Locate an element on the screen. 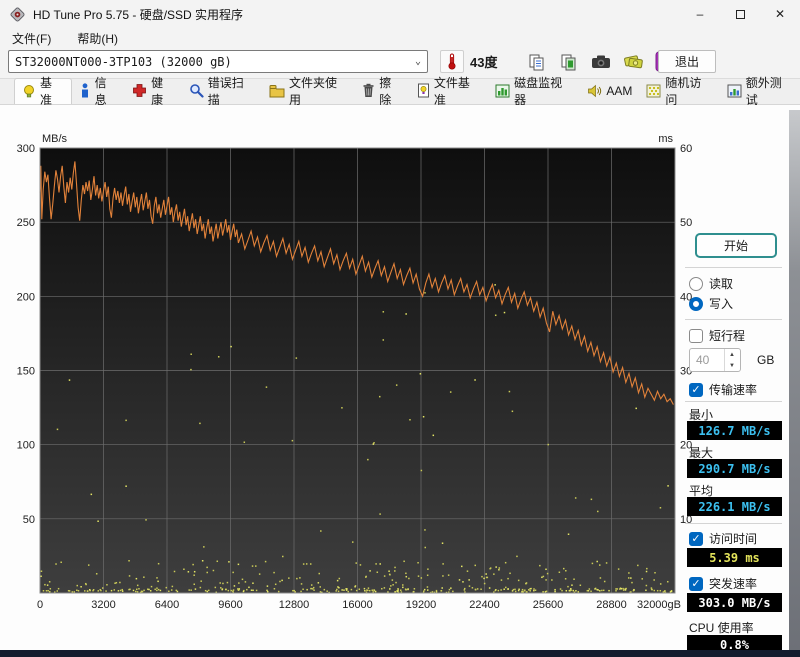  svg-text: 150 is located at coordinates (26, 372).